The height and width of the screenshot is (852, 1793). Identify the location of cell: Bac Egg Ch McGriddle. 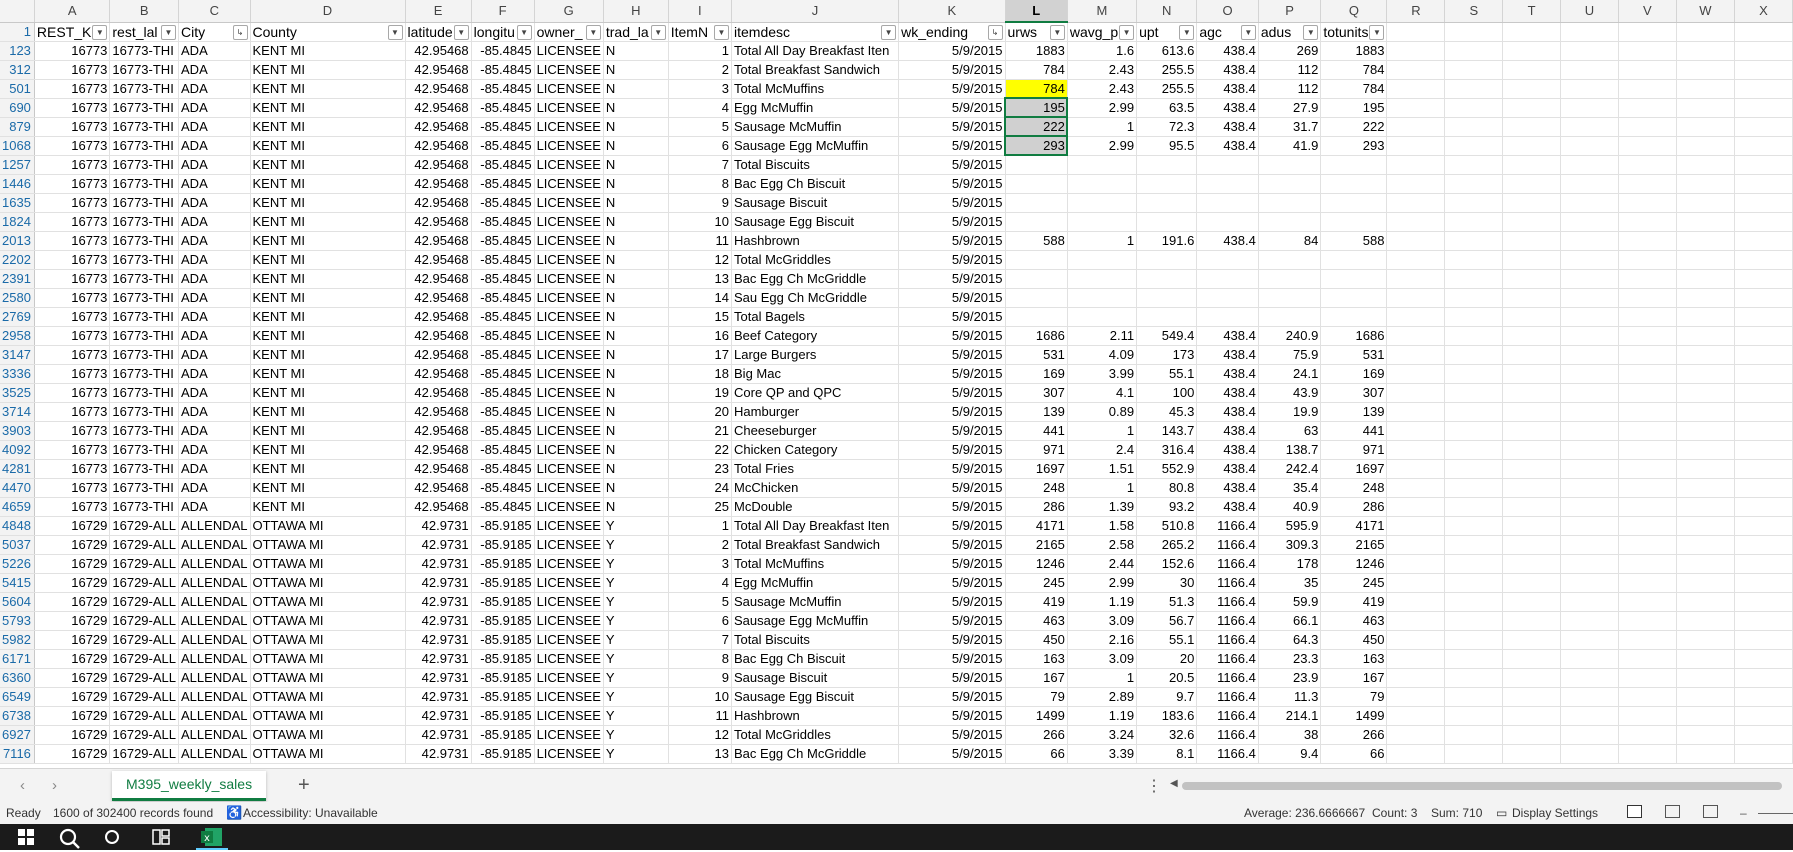
(815, 754).